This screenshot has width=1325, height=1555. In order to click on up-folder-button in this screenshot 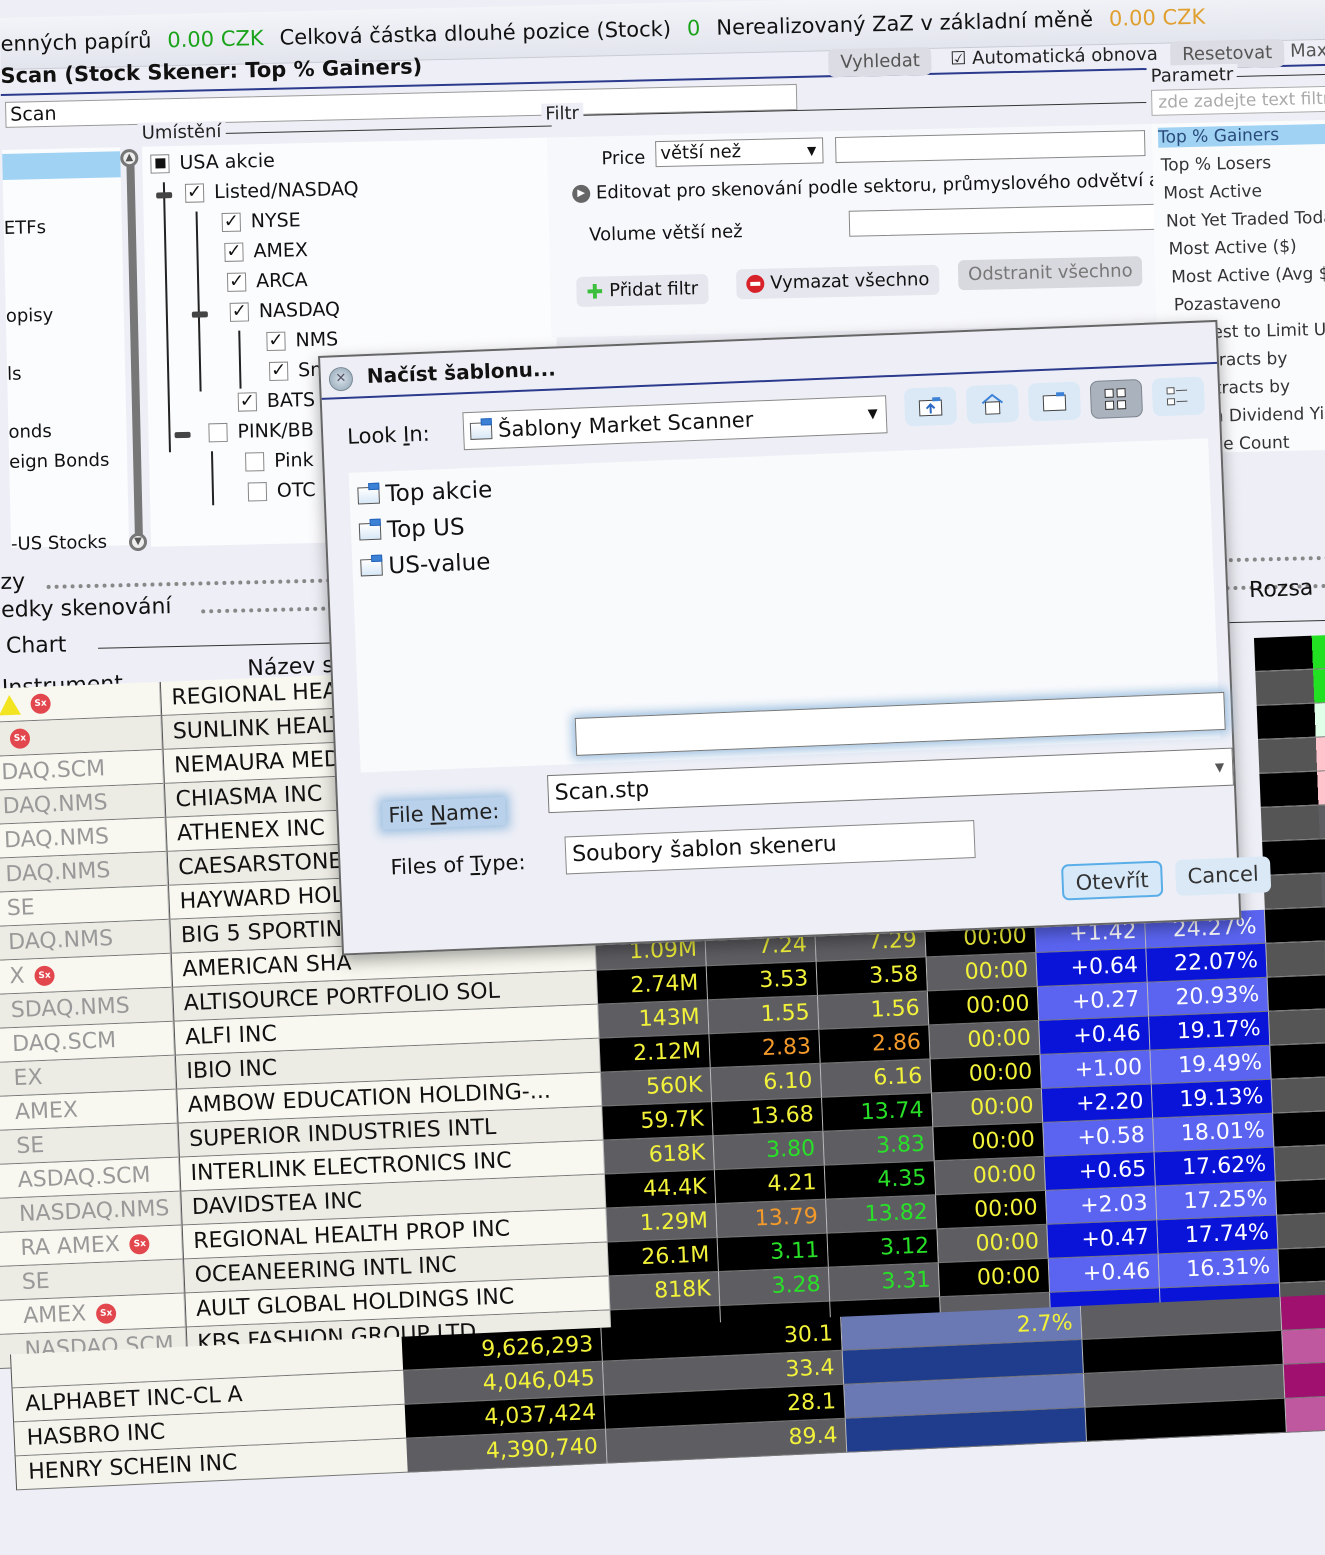, I will do `click(930, 406)`.